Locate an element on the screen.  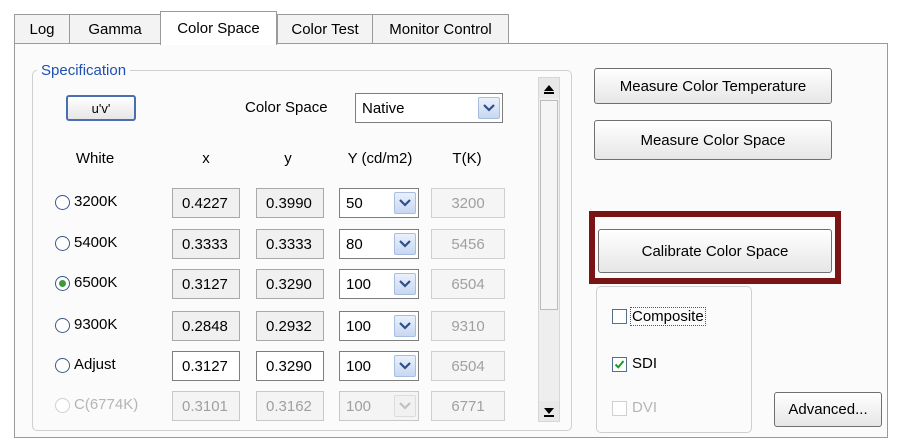
vertical-scrollbar is located at coordinates (549, 249).